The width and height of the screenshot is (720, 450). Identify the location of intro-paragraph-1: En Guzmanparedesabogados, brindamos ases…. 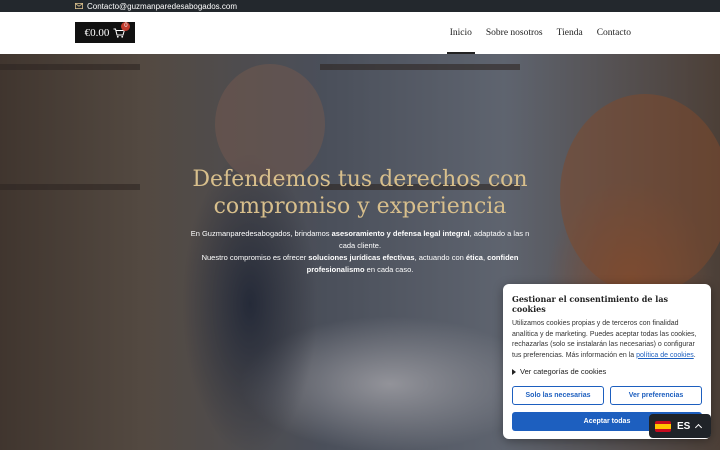
(360, 234).